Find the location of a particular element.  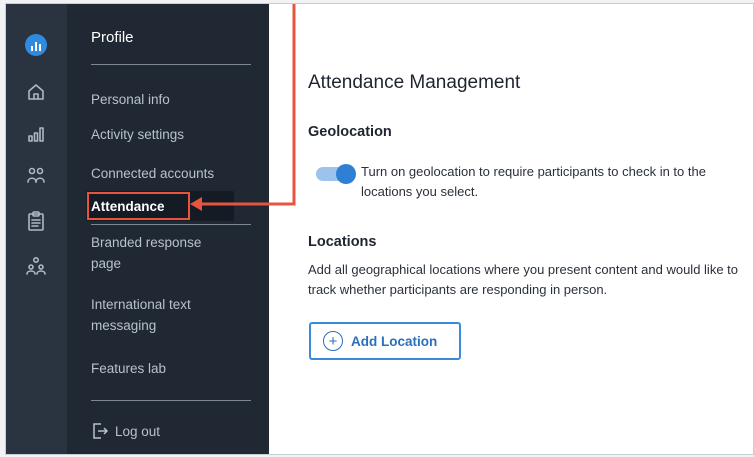

sidebar-item-branded-response-page: Branded response page is located at coordinates (156, 253).